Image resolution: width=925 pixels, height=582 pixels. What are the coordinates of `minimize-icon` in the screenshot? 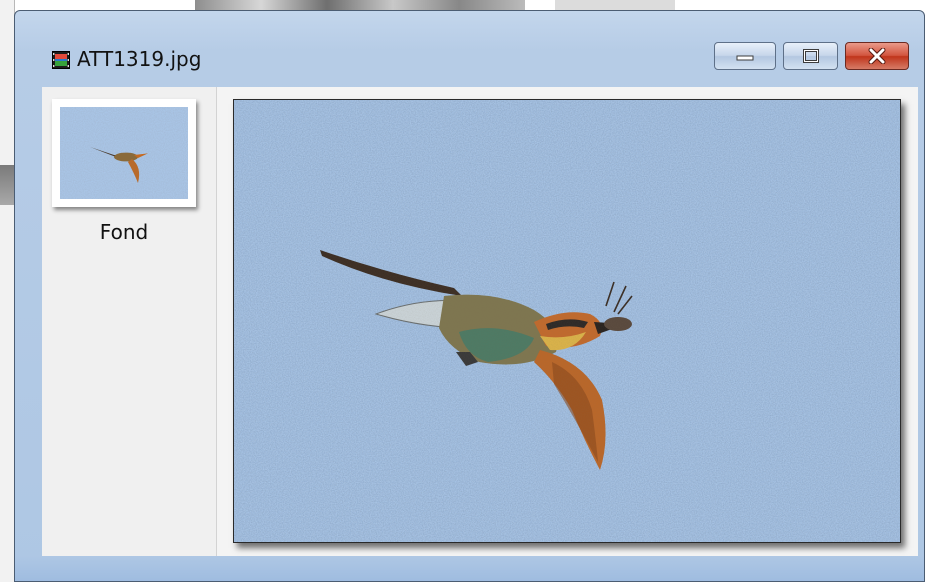 It's located at (745, 56).